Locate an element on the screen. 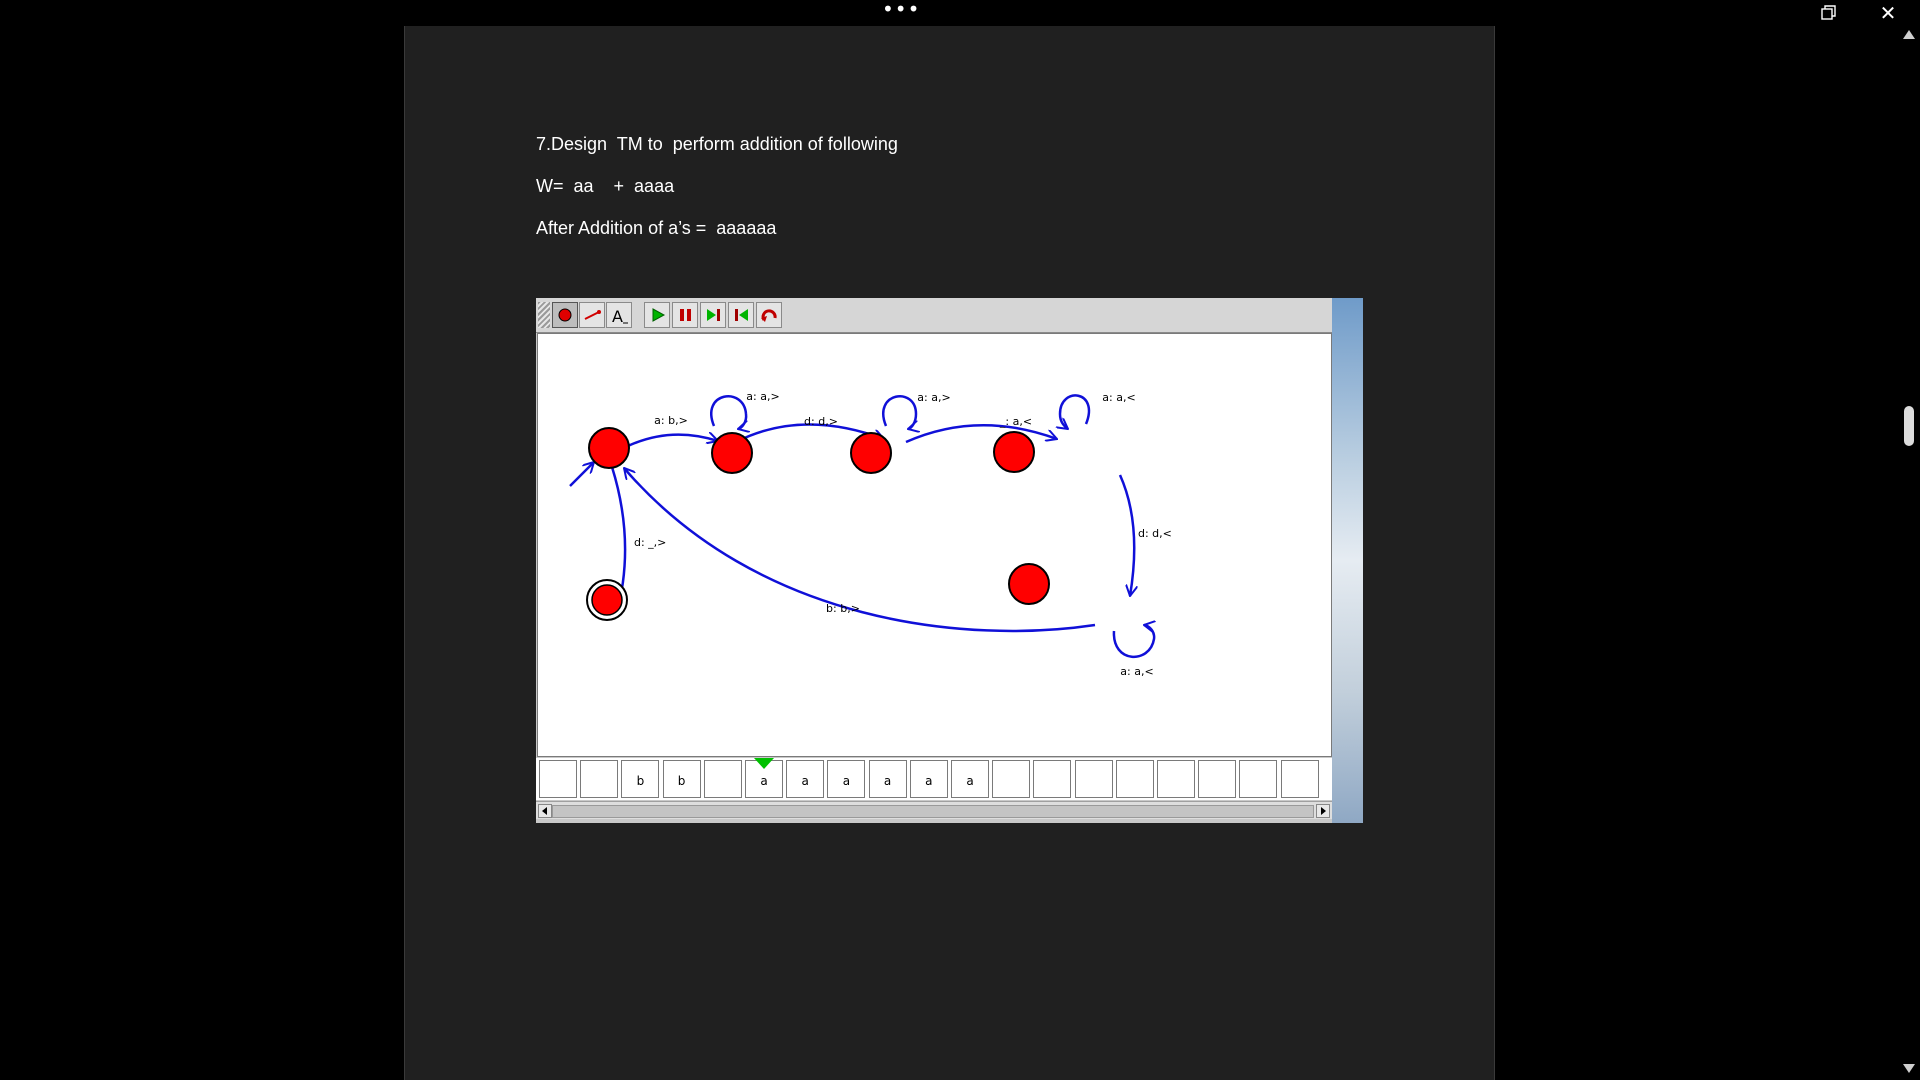 The image size is (1920, 1080). scroll-left-icon is located at coordinates (545, 811).